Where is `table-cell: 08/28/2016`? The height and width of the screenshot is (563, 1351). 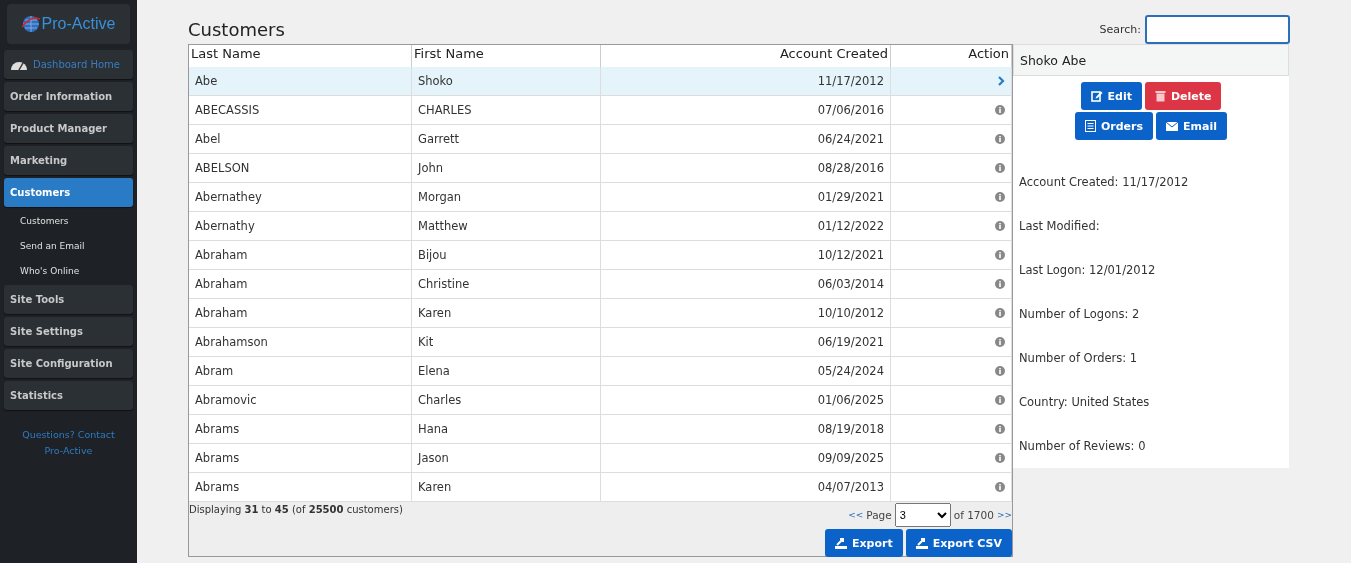 table-cell: 08/28/2016 is located at coordinates (746, 168).